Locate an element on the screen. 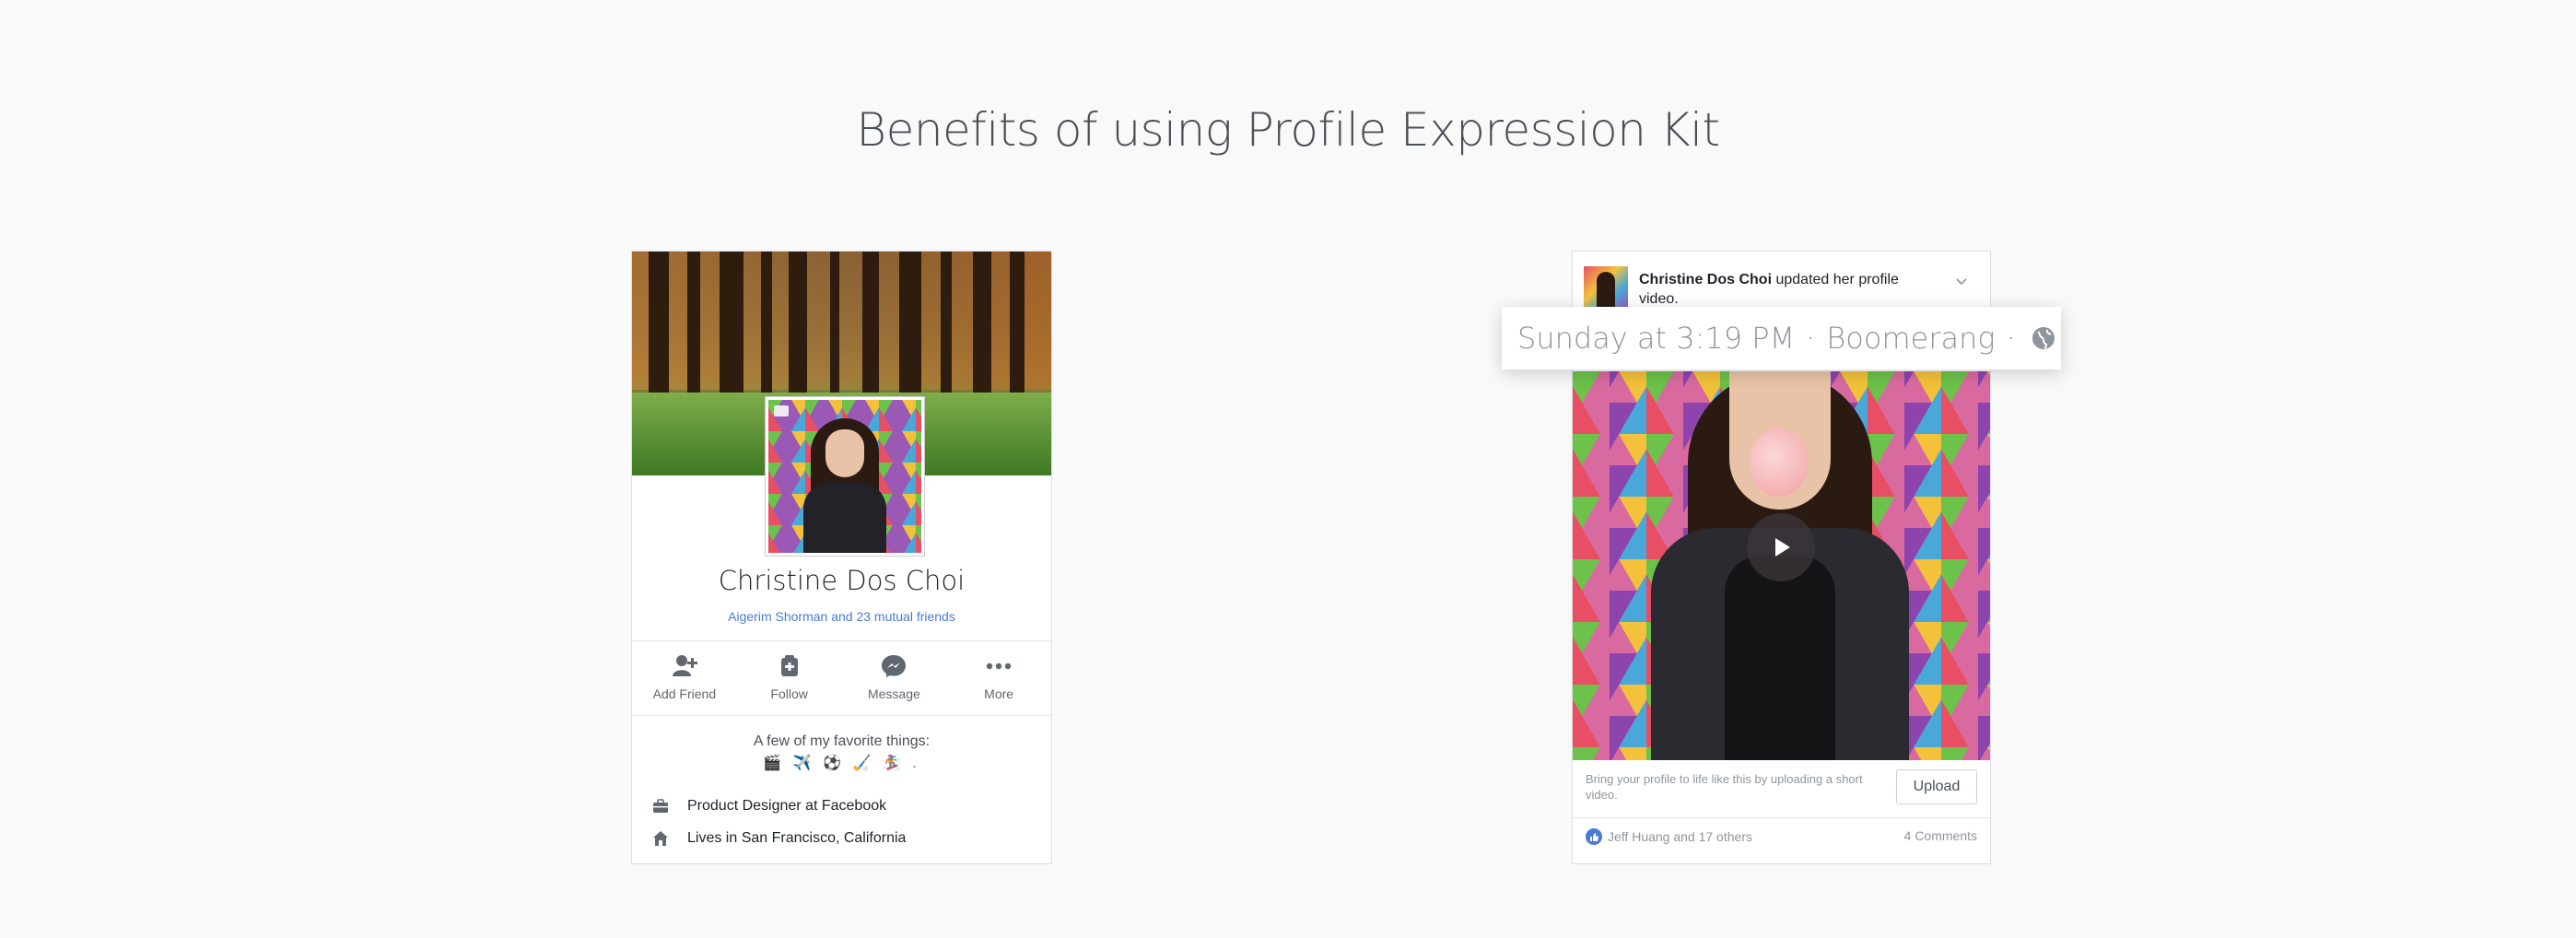 The image size is (2576, 938). play-icon is located at coordinates (1782, 547).